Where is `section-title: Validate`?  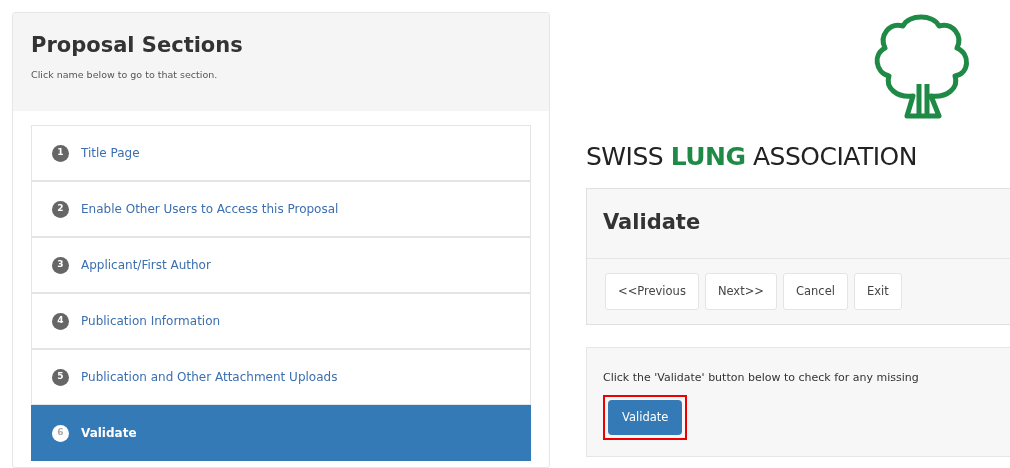 section-title: Validate is located at coordinates (798, 224).